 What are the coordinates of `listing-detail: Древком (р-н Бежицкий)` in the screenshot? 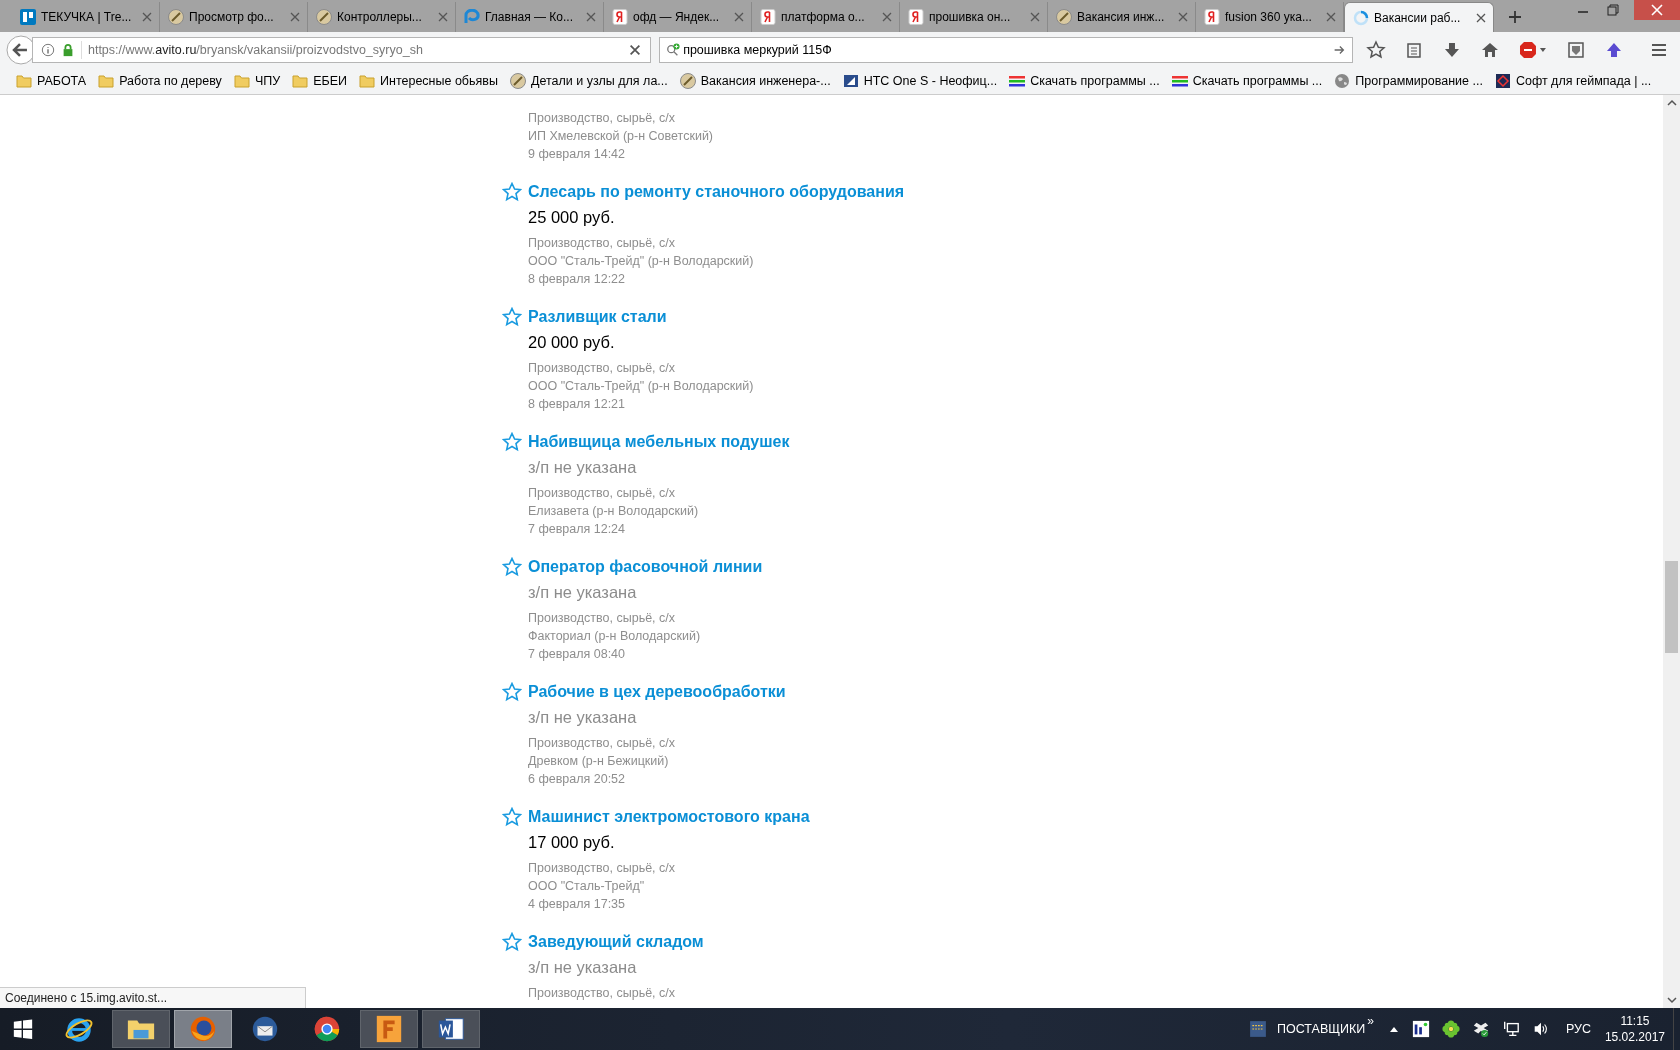 It's located at (599, 761).